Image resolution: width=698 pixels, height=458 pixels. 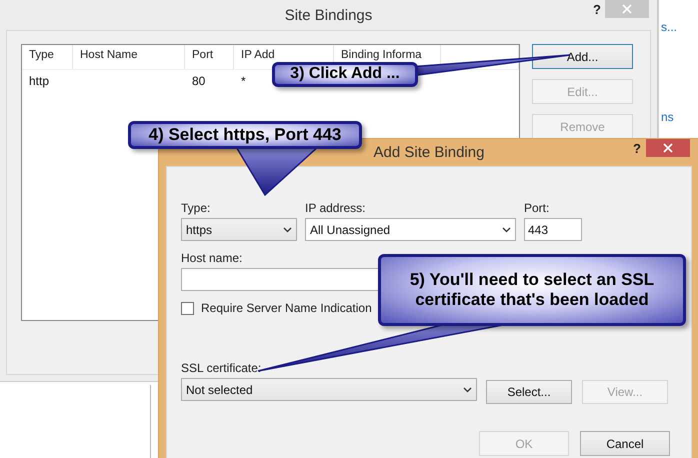 What do you see at coordinates (258, 55) in the screenshot?
I see `column-header: IP Add` at bounding box center [258, 55].